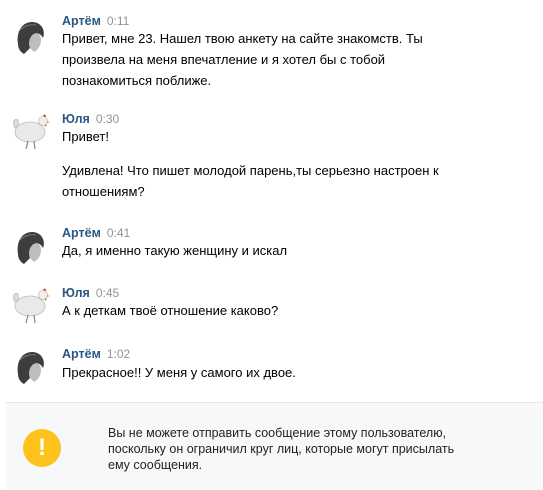 The width and height of the screenshot is (543, 490). What do you see at coordinates (155, 465) in the screenshot?
I see `notice-line: ему сообщения.` at bounding box center [155, 465].